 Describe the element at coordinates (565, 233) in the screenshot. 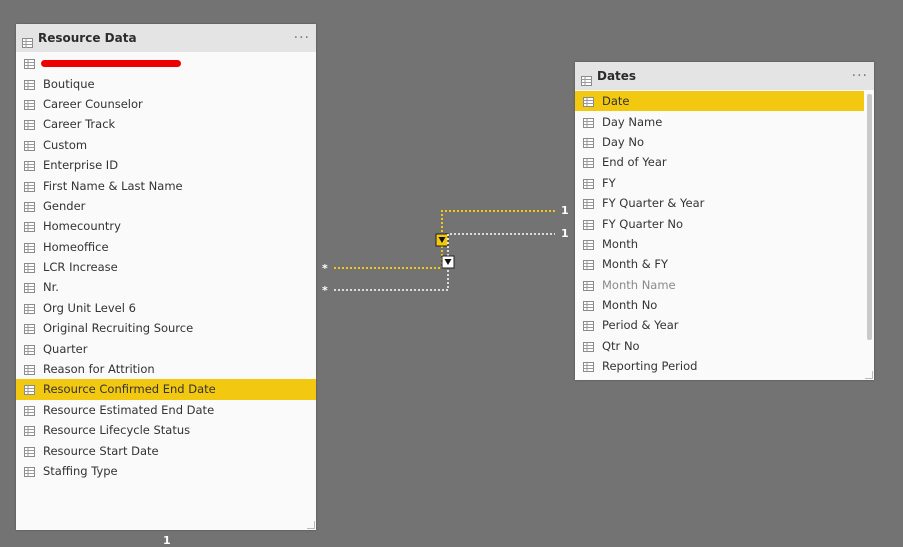

I see `cardinality-one-inactive: 1` at that location.